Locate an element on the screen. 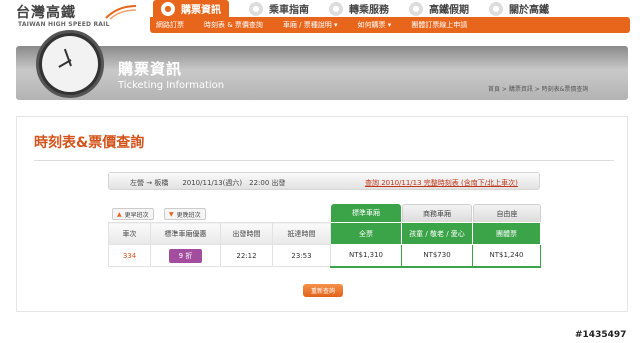 The height and width of the screenshot is (343, 640). transfer-icon: ● is located at coordinates (336, 8).